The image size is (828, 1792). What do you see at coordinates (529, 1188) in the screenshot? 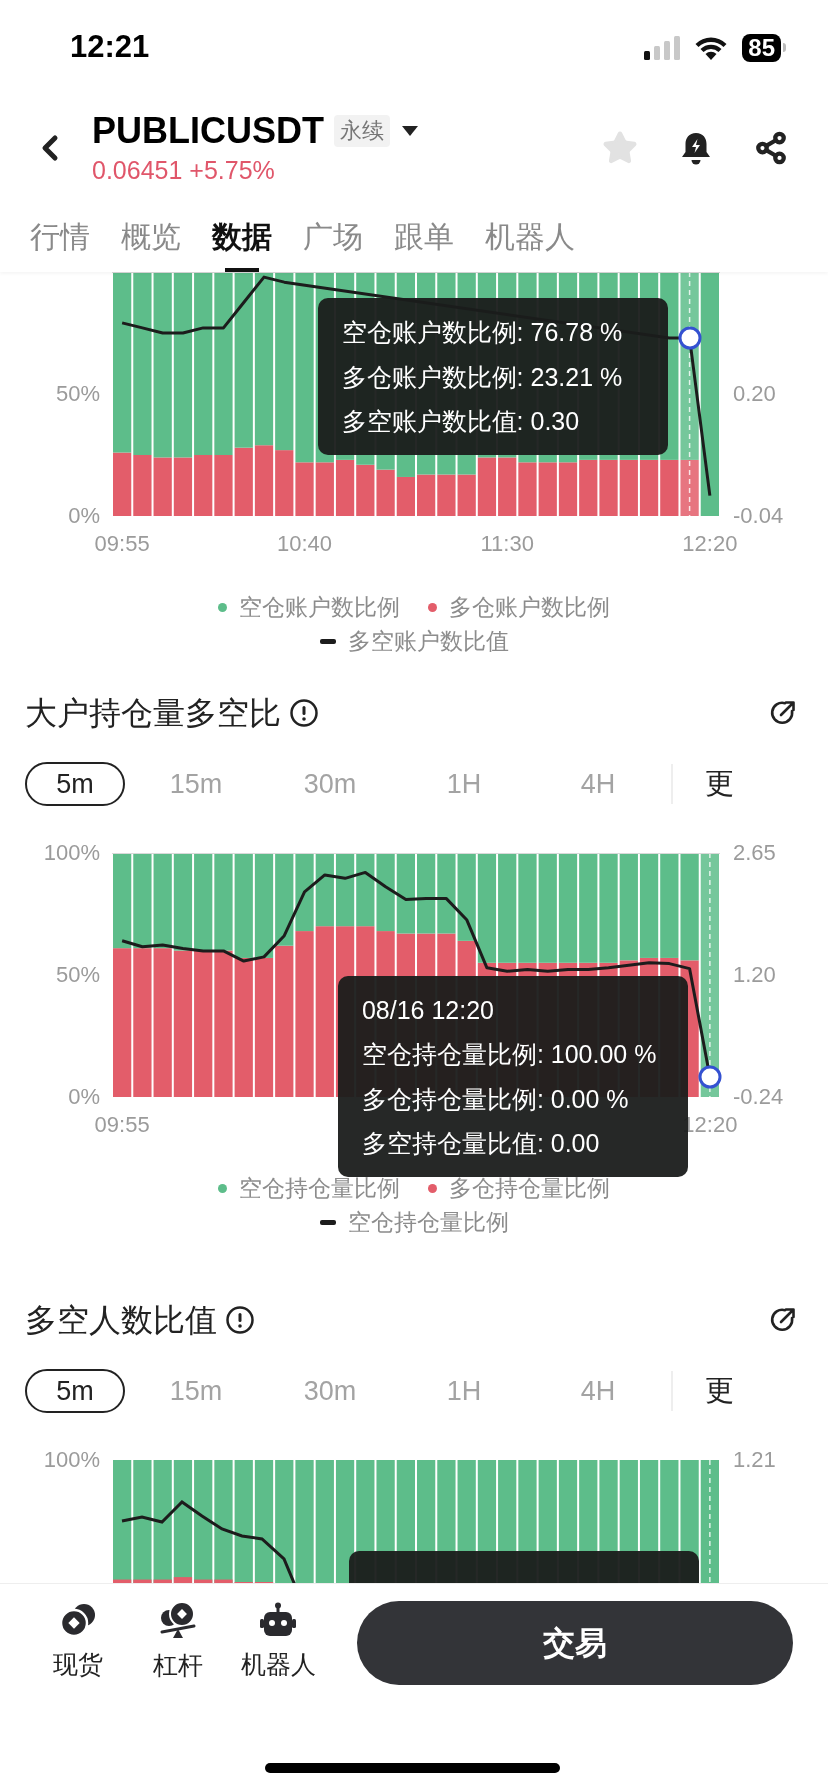
I see `legend-label: 多仓持仓量比例` at bounding box center [529, 1188].